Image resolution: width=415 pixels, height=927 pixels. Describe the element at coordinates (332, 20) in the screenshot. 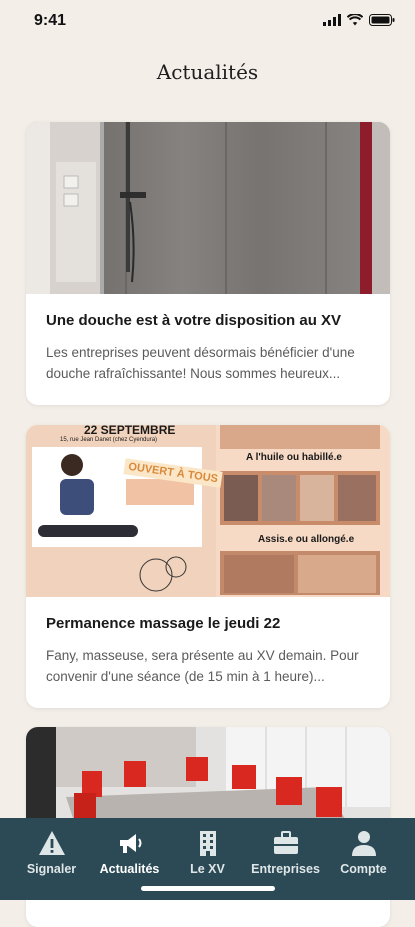

I see `signal-icon` at that location.